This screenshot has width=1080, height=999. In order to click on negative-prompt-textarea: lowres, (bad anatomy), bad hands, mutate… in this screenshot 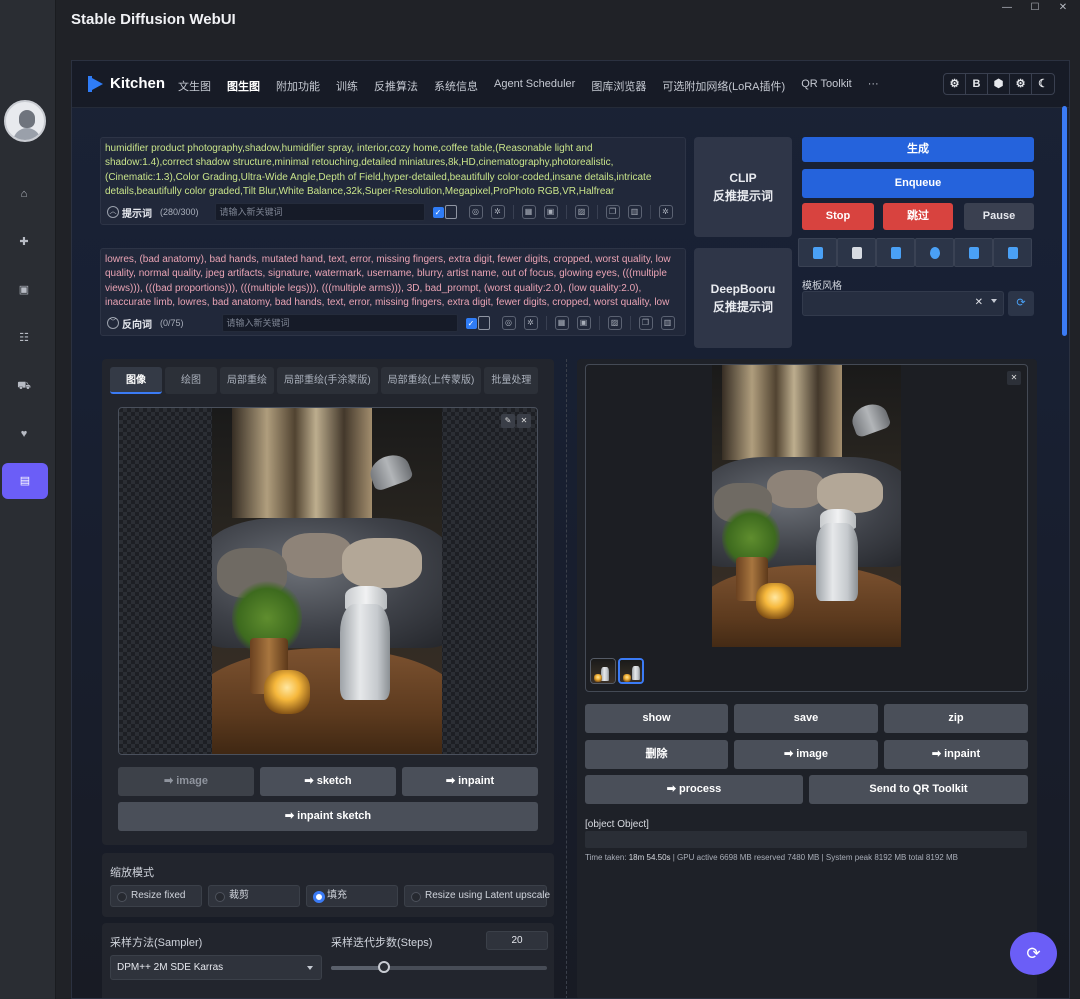, I will do `click(393, 279)`.